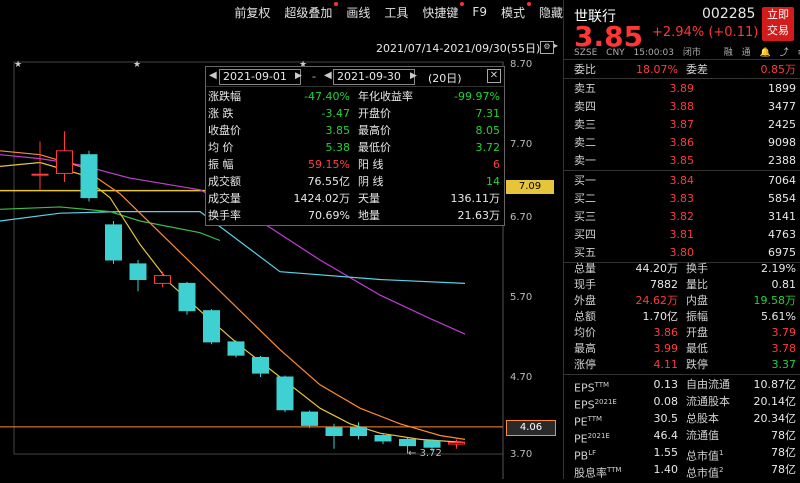 The image size is (800, 483). I want to click on fundamental-row: EPS2021E0.08流通股本20.14亿, so click(686, 402).